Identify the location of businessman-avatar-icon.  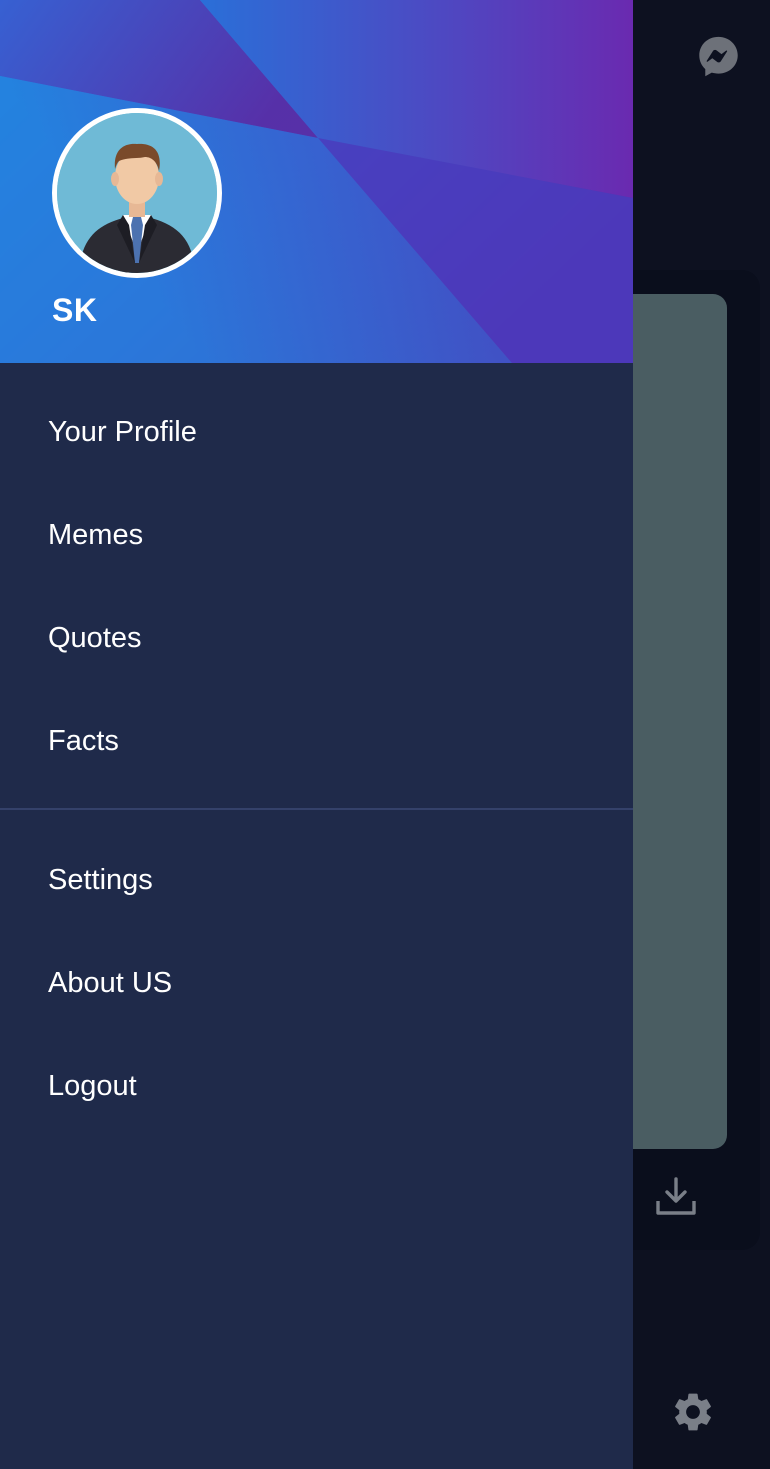
(137, 193).